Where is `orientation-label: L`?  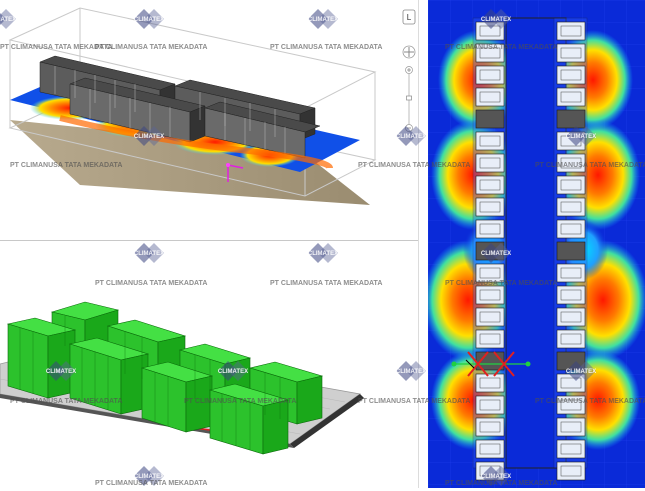
orientation-label: L is located at coordinates (409, 17).